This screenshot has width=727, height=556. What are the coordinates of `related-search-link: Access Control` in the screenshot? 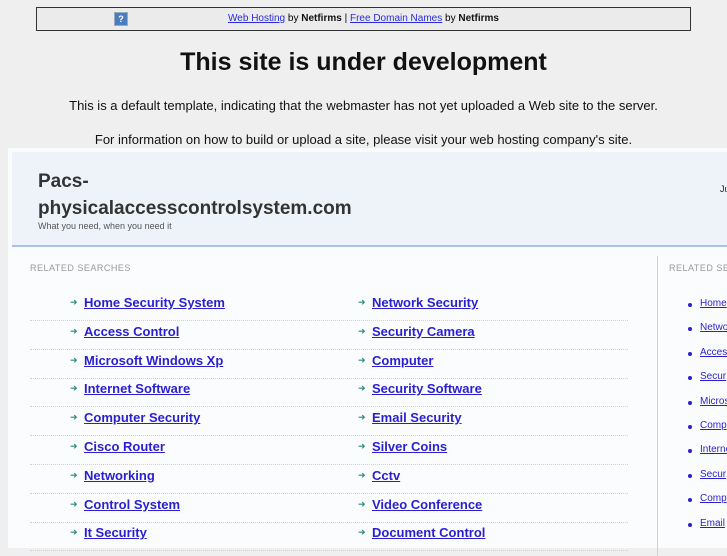 It's located at (131, 331).